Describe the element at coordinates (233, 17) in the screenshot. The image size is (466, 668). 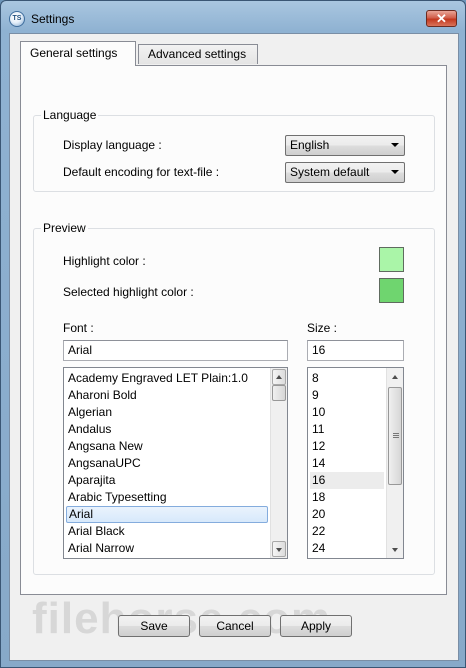
I see `title-bar: TS Settings ✕` at that location.